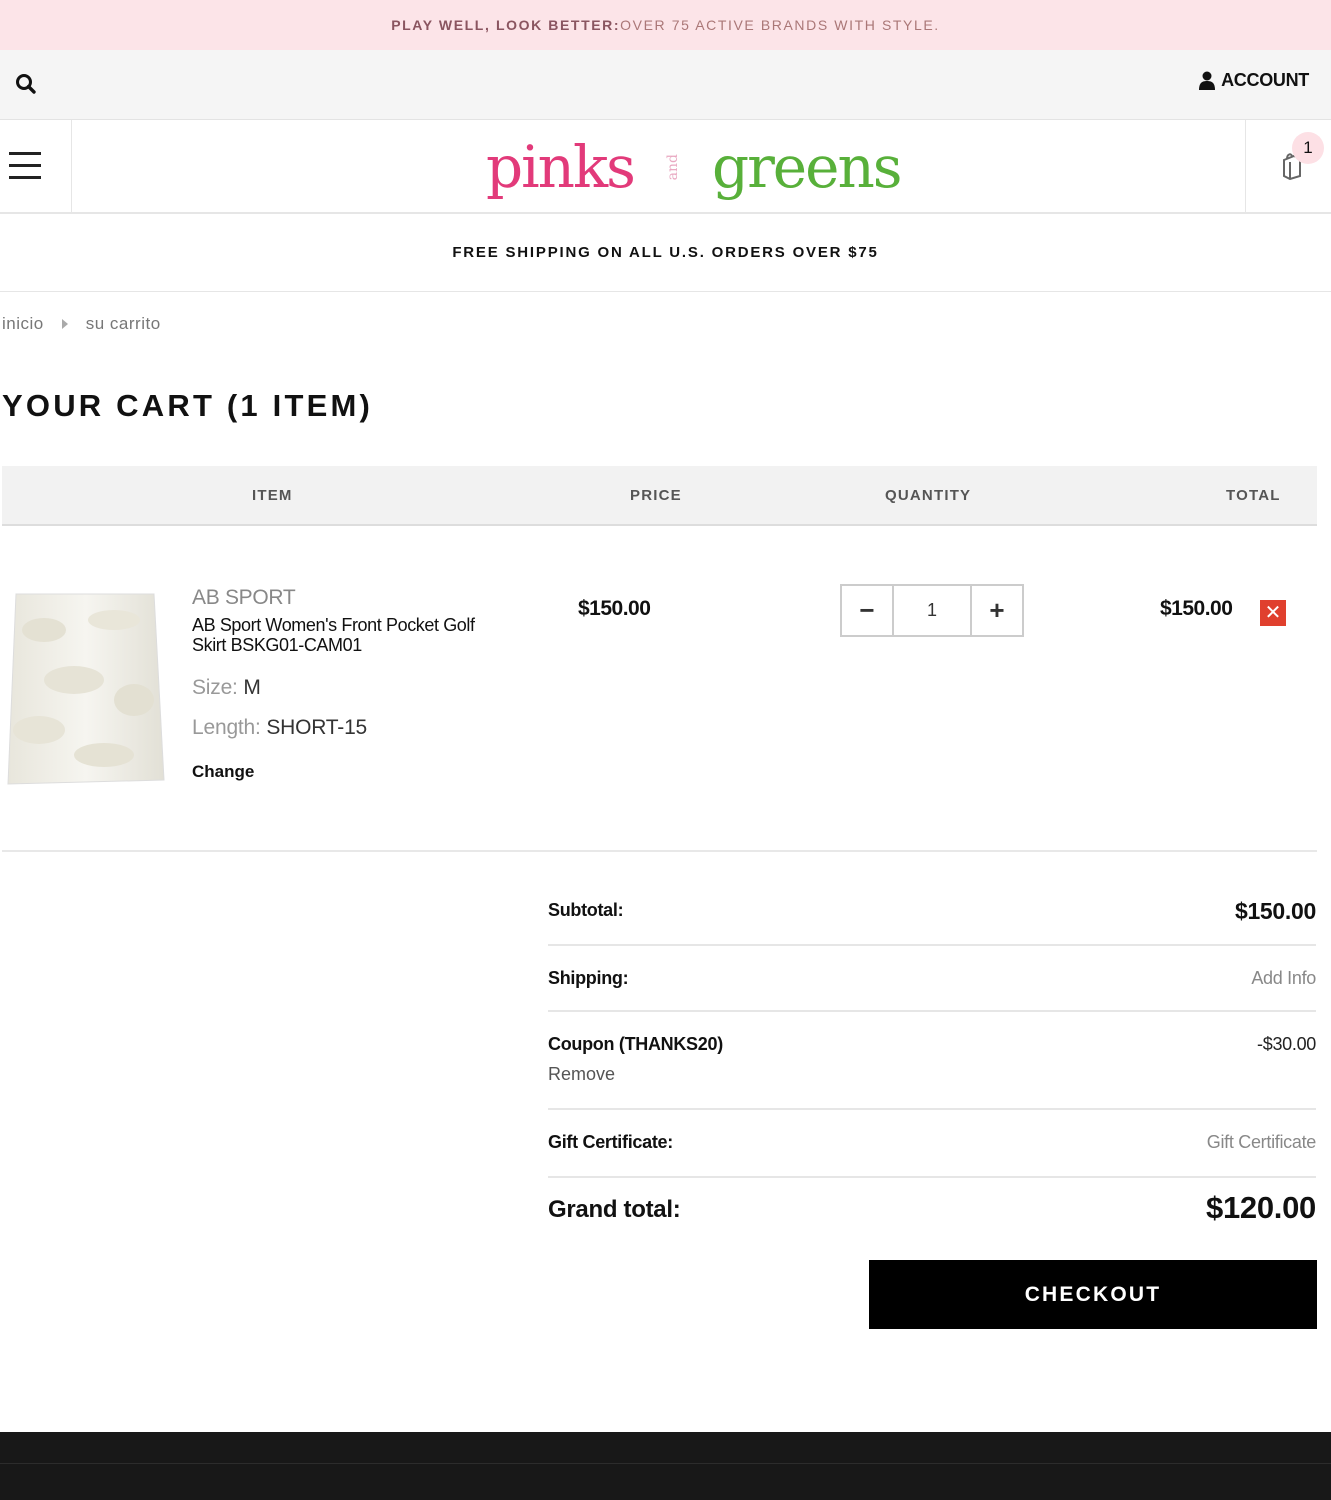  What do you see at coordinates (665, 85) in the screenshot?
I see `utility-bar: ACCOUNT` at bounding box center [665, 85].